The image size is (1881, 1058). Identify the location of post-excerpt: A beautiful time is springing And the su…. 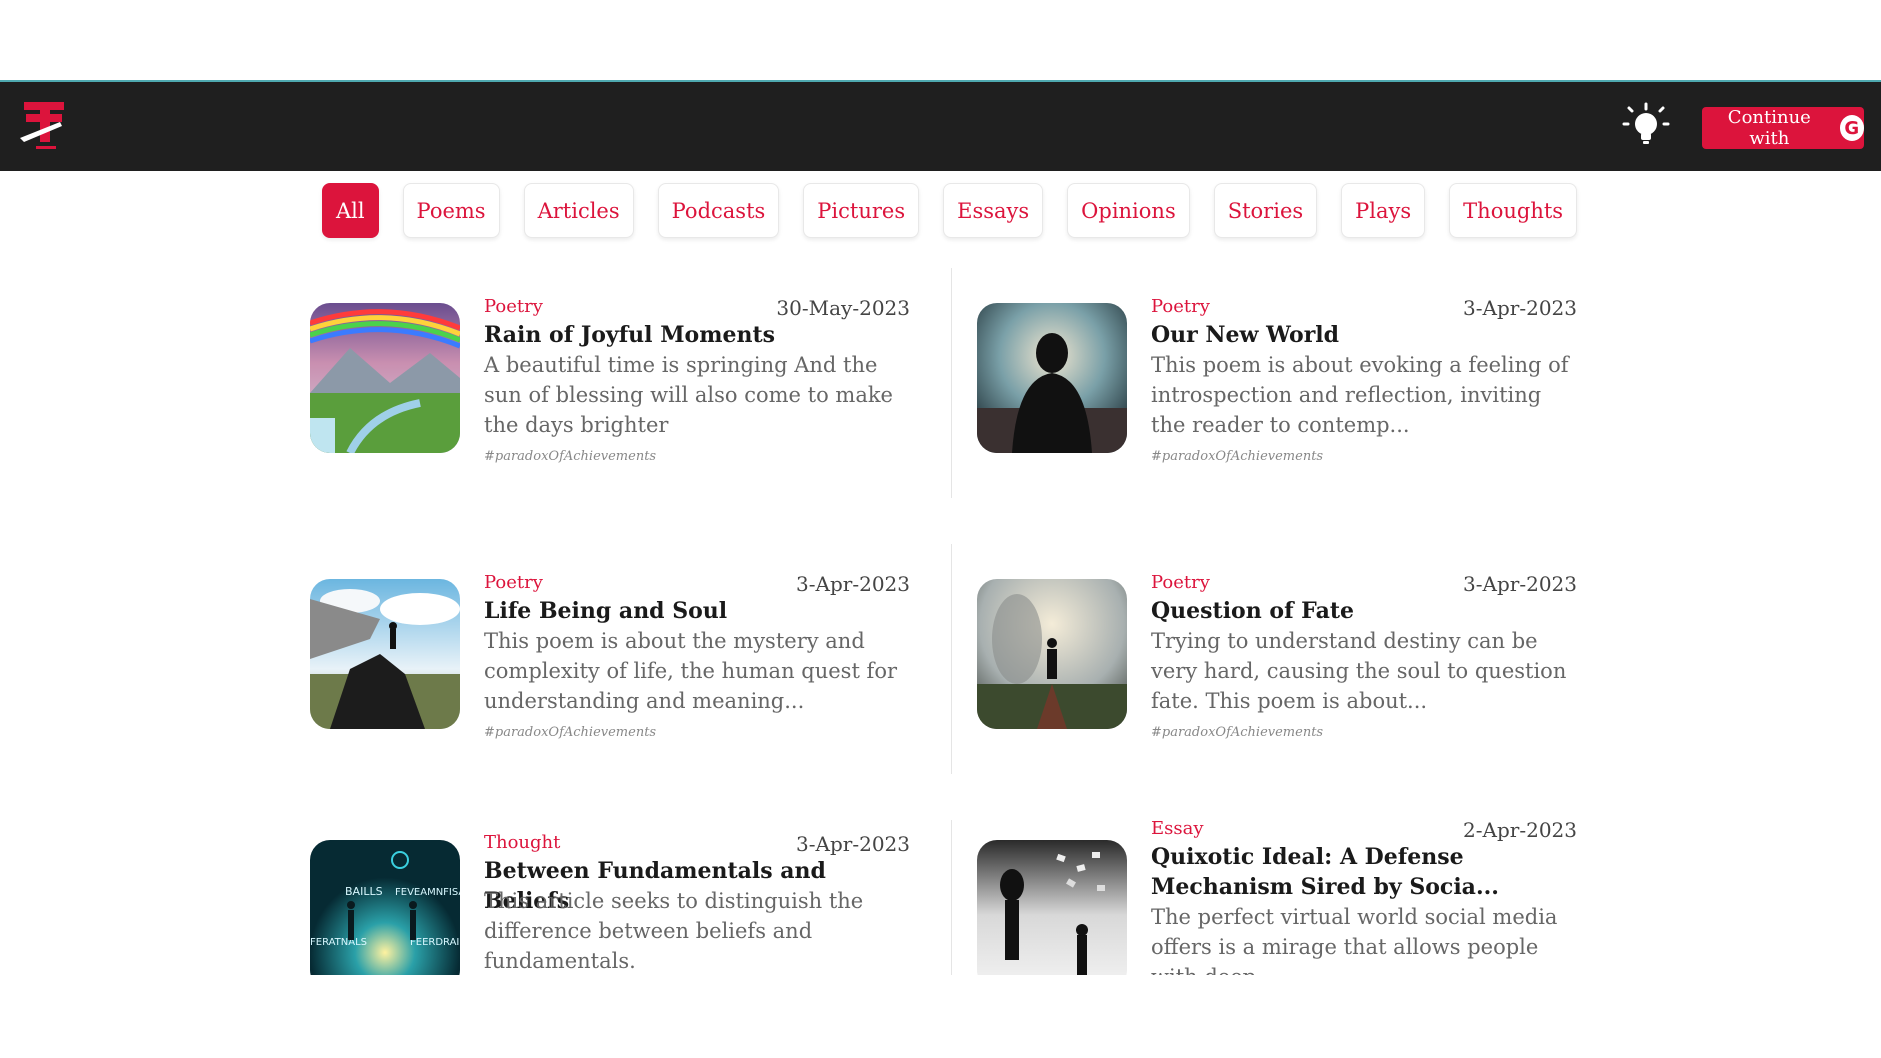
(688, 395).